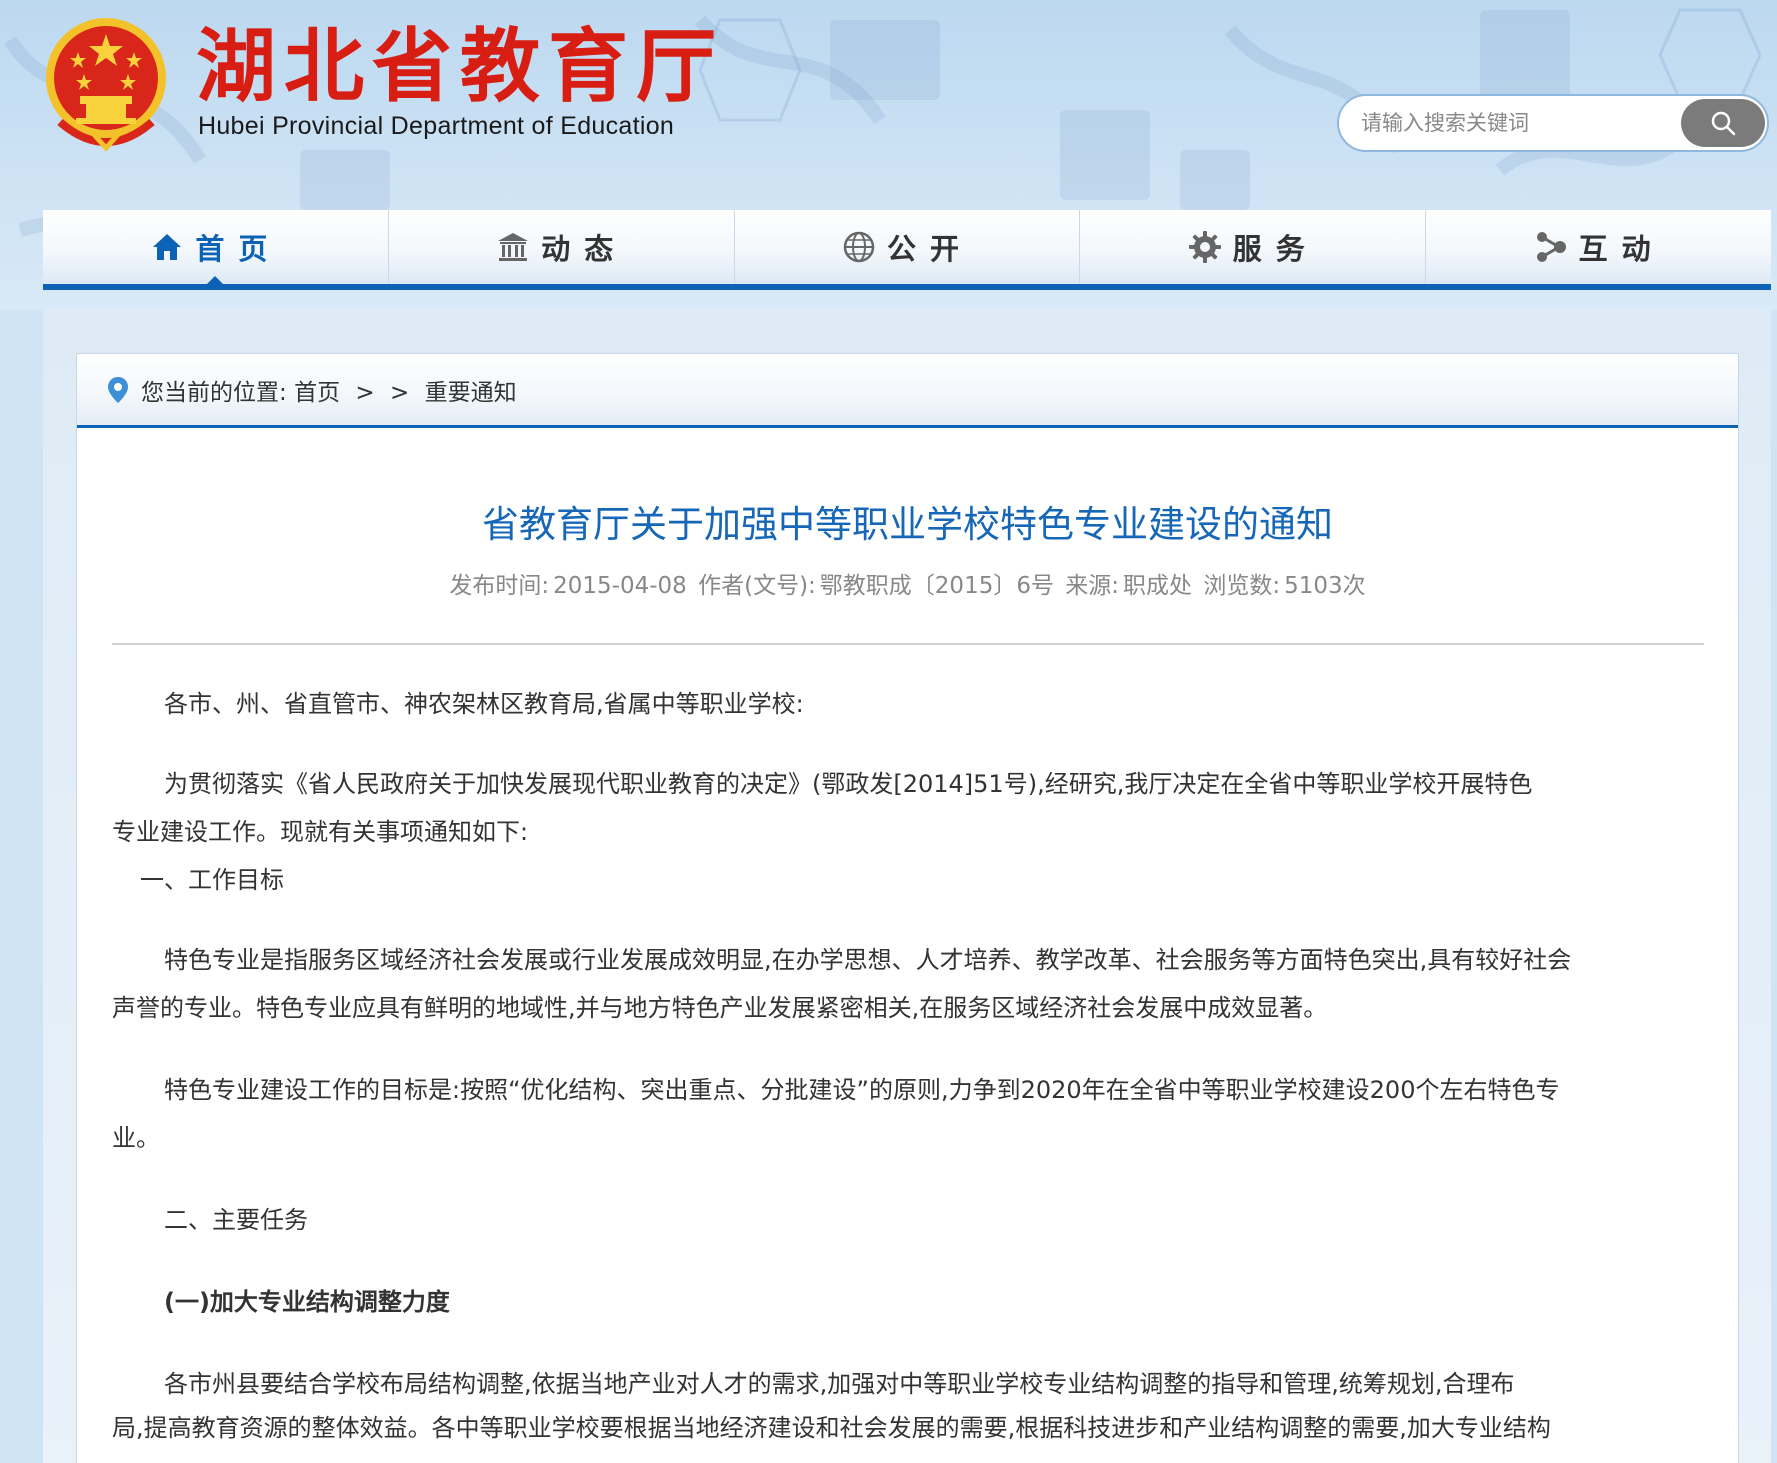 The width and height of the screenshot is (1777, 1463). Describe the element at coordinates (215, 280) in the screenshot. I see `active-indicator` at that location.